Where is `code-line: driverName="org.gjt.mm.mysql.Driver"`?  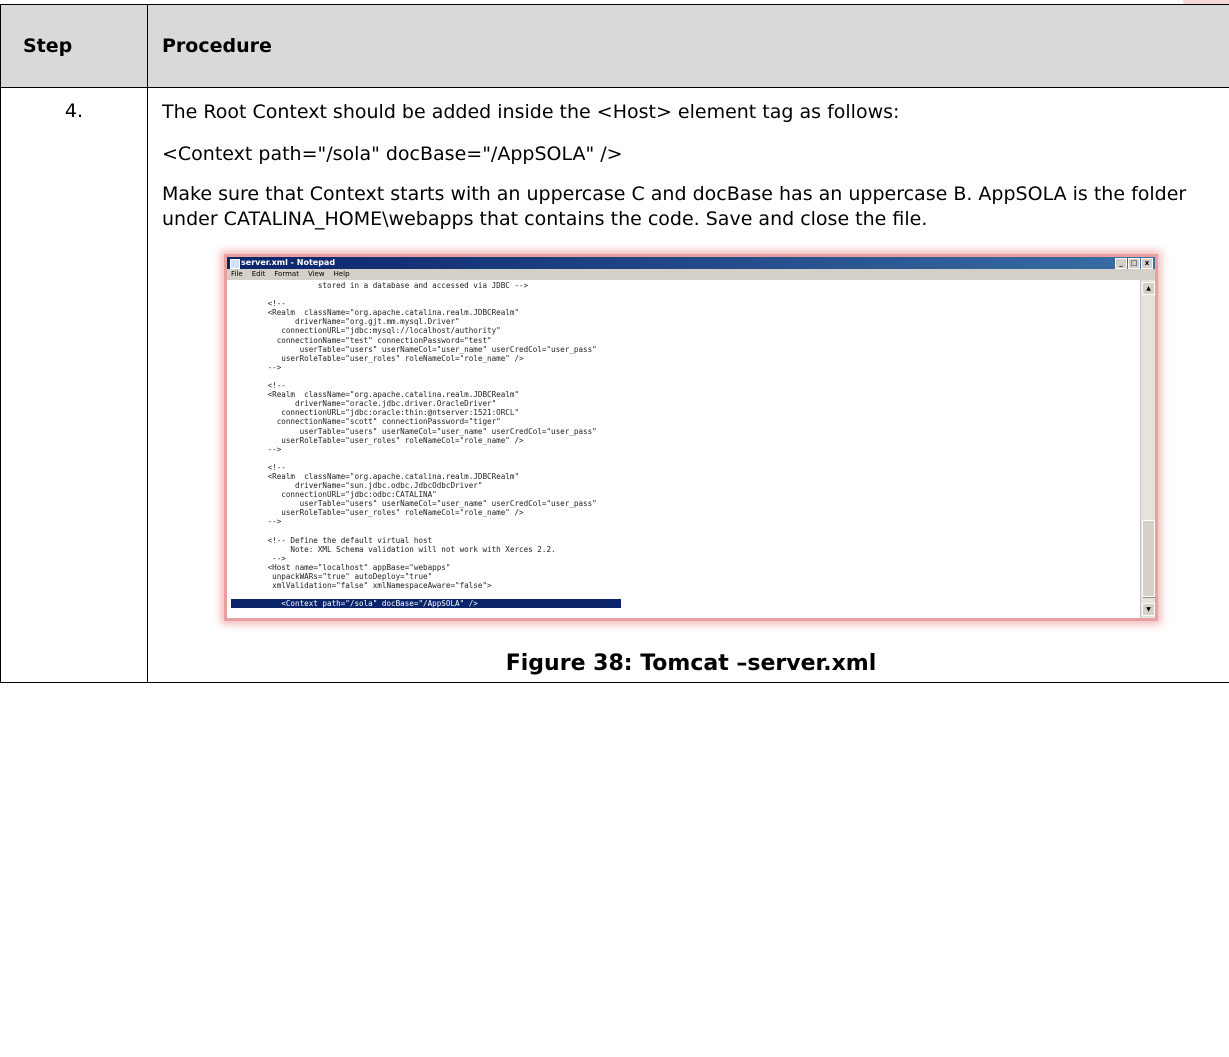 code-line: driverName="org.gjt.mm.mysql.Driver" is located at coordinates (345, 322).